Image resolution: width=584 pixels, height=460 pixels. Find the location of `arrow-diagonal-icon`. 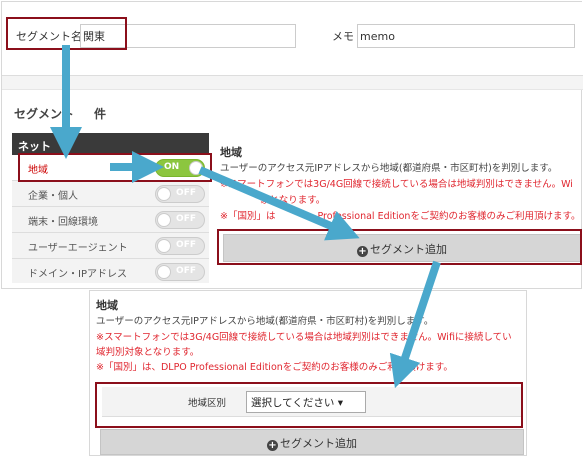

arrow-diagonal-icon is located at coordinates (279, 203).